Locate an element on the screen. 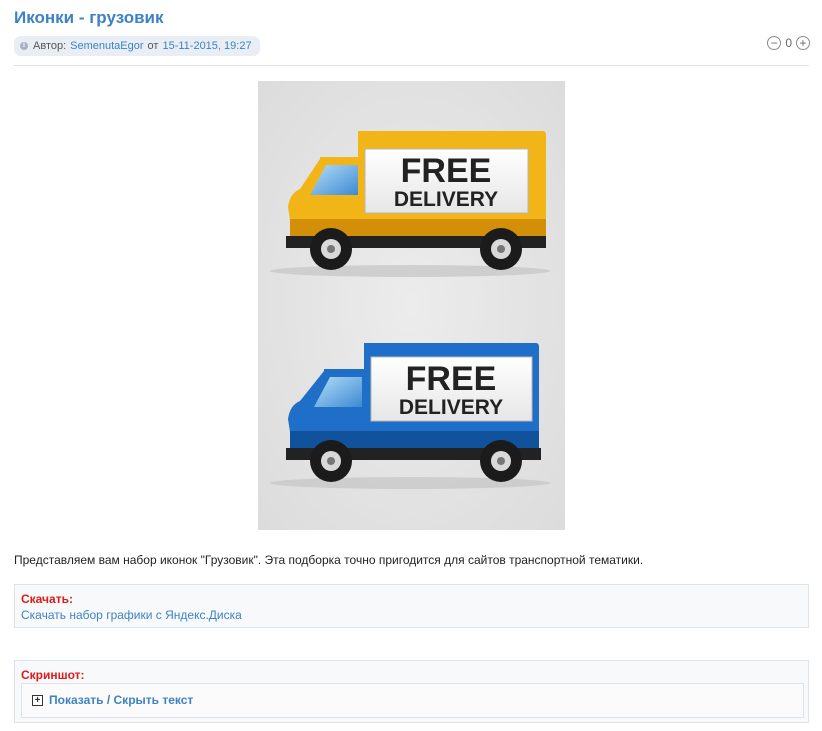 Image resolution: width=822 pixels, height=731 pixels. spoiler-toggle-link: Показать / Скрыть текст is located at coordinates (121, 700).